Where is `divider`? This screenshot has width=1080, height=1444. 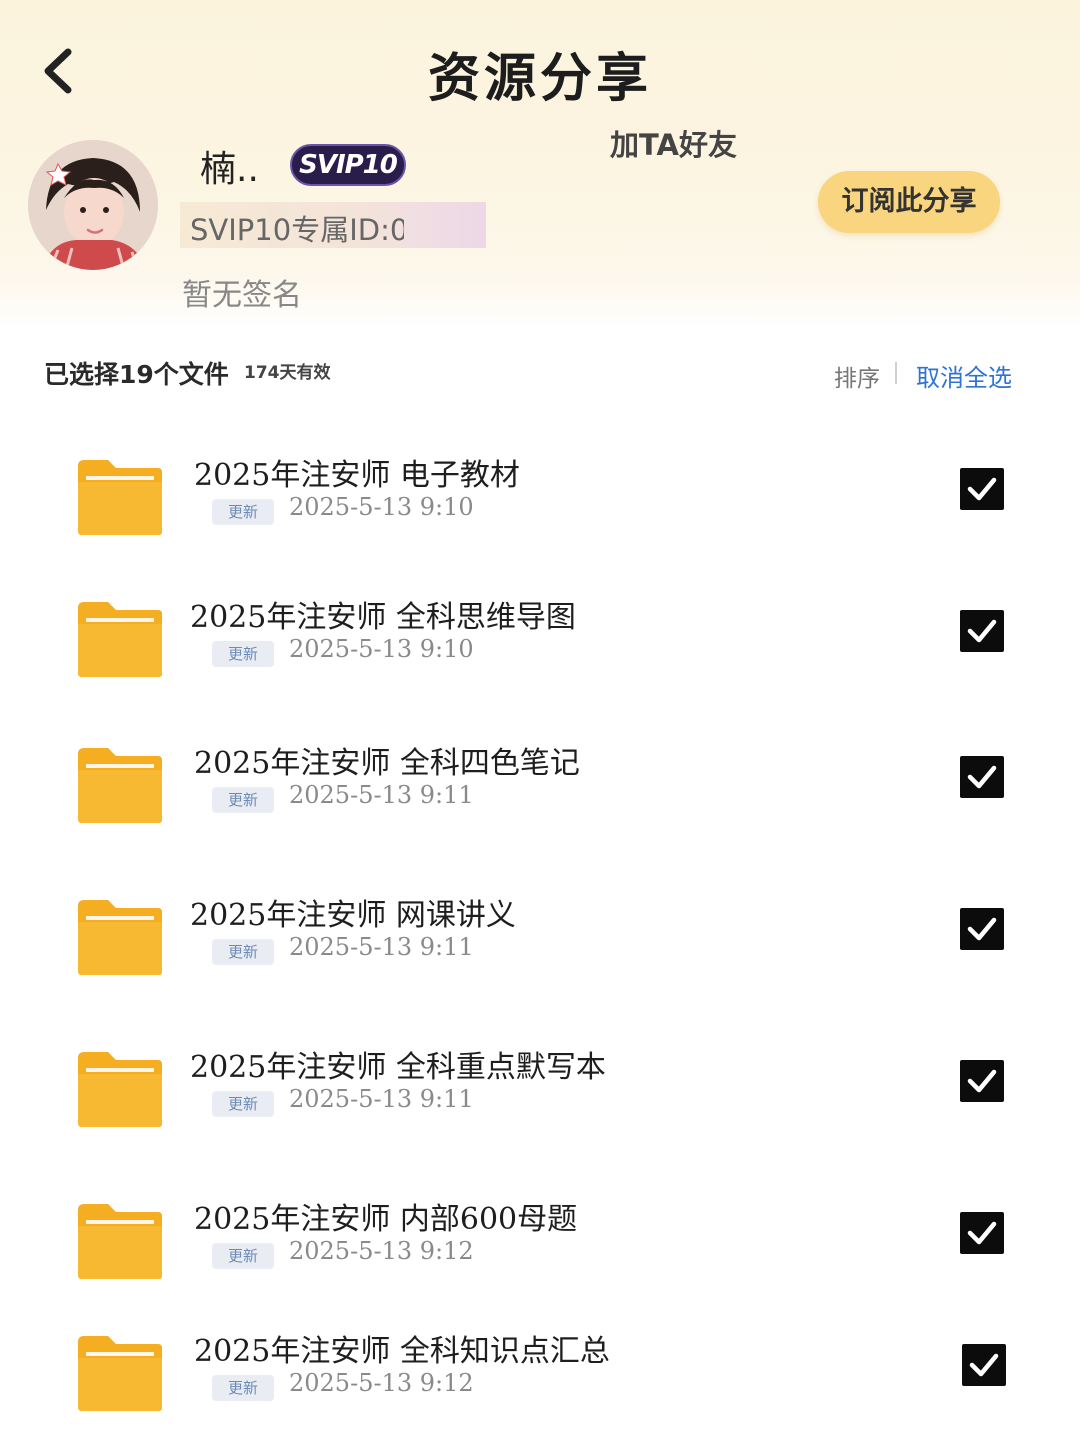 divider is located at coordinates (896, 373).